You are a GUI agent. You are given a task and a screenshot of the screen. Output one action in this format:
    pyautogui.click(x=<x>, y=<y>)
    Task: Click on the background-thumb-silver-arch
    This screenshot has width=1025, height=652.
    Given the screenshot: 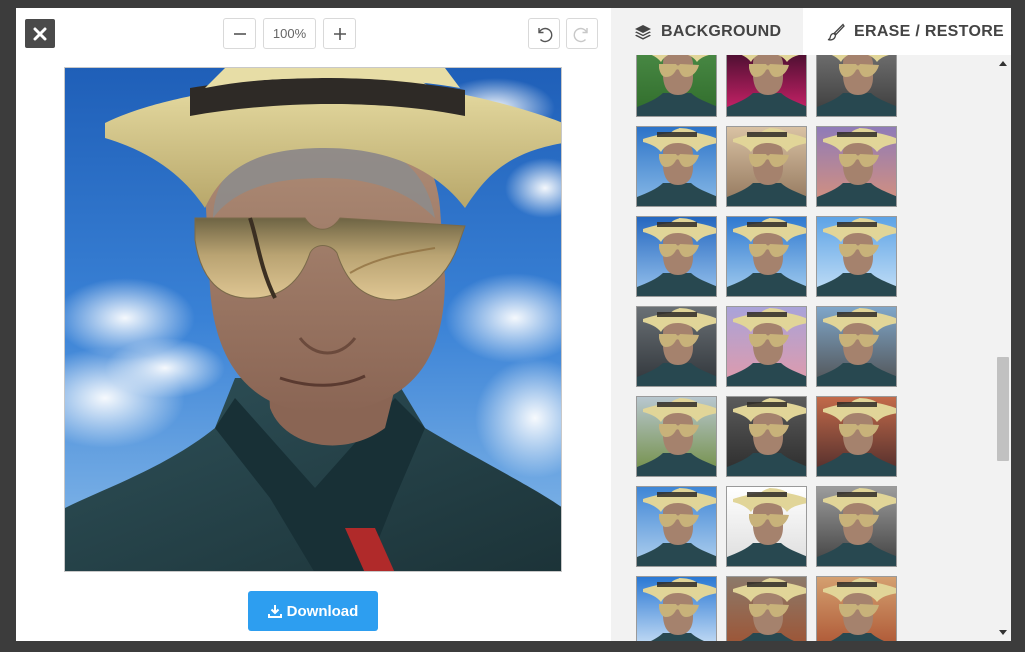 What is the action you would take?
    pyautogui.click(x=856, y=526)
    